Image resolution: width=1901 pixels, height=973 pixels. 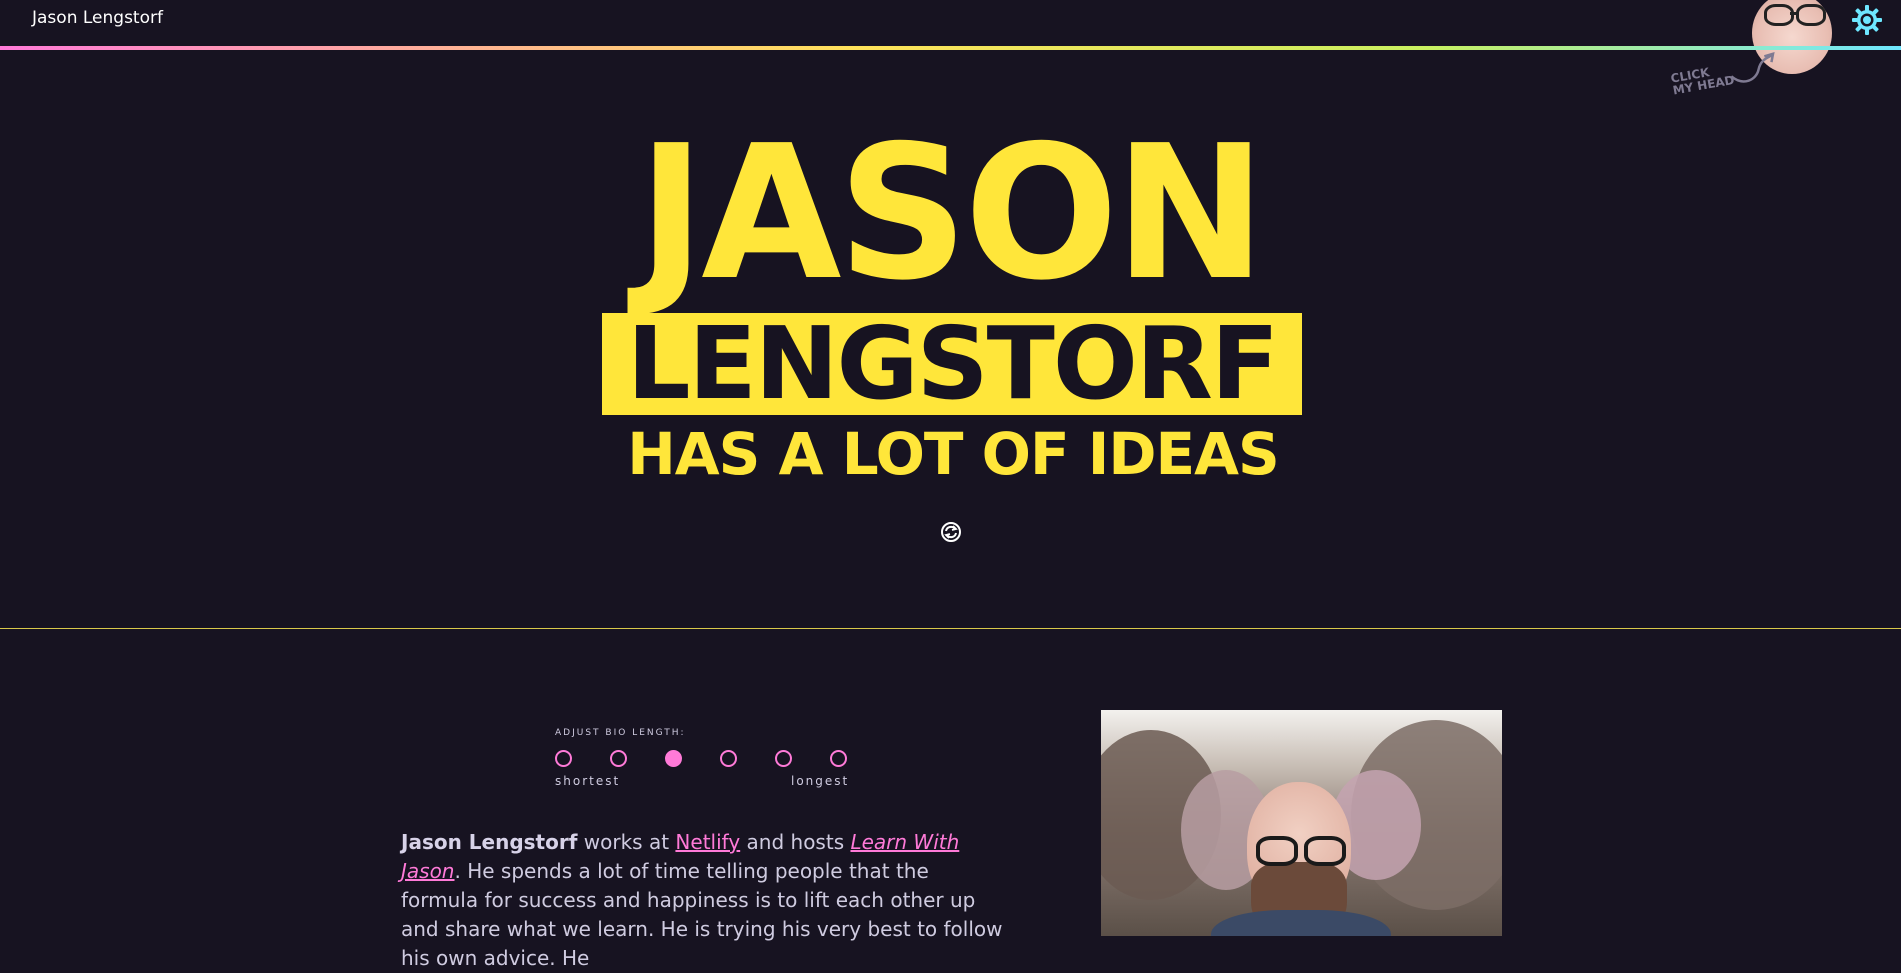 I want to click on glasses-right, so click(x=1811, y=15).